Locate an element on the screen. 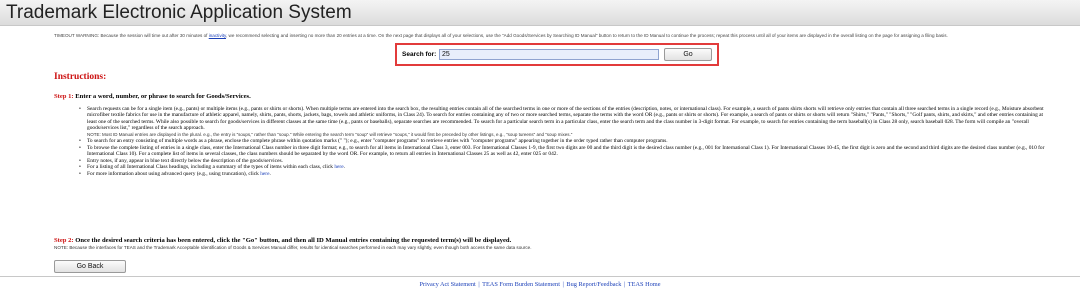 Image resolution: width=1080 pixels, height=299 pixels. go-button: Go is located at coordinates (688, 54).